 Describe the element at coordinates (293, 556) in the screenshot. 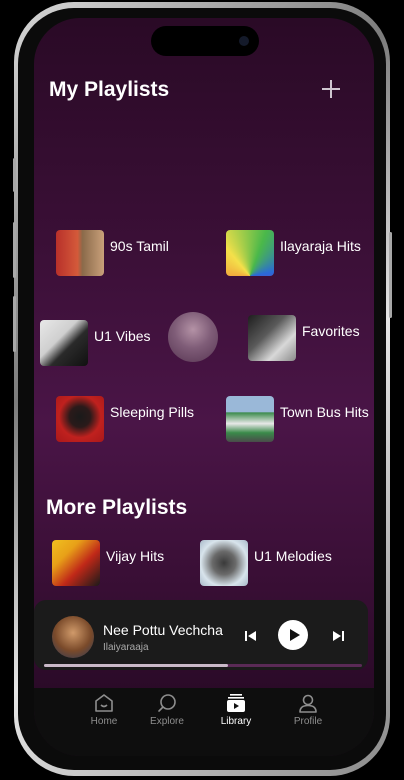

I see `playlist-label: U1 Melodies` at that location.